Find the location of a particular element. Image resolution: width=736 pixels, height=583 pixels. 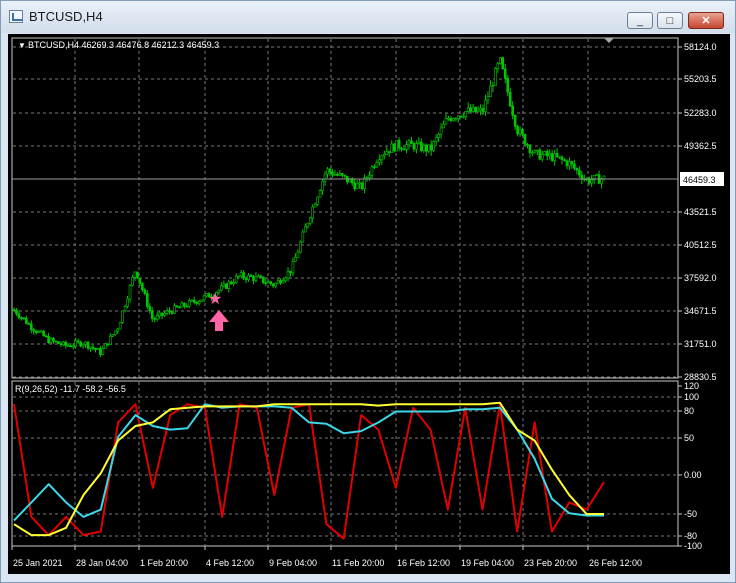

star-icon: ★ is located at coordinates (215, 299).